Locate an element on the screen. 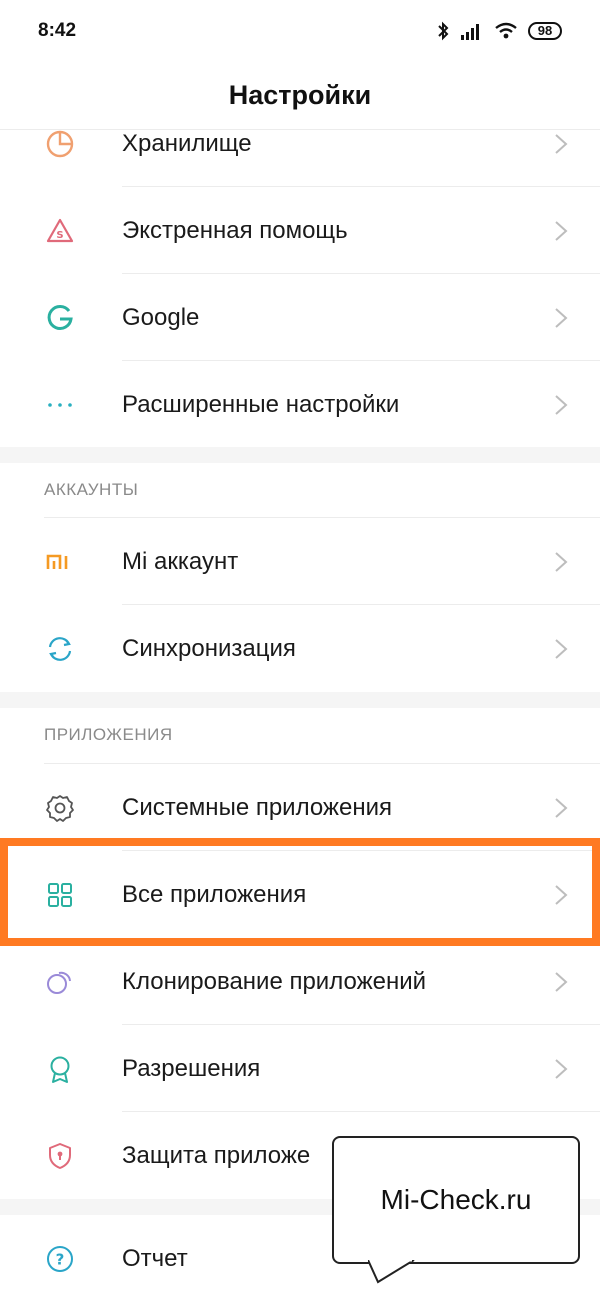 Image resolution: width=600 pixels, height=1300 pixels. google-icon is located at coordinates (60, 318).